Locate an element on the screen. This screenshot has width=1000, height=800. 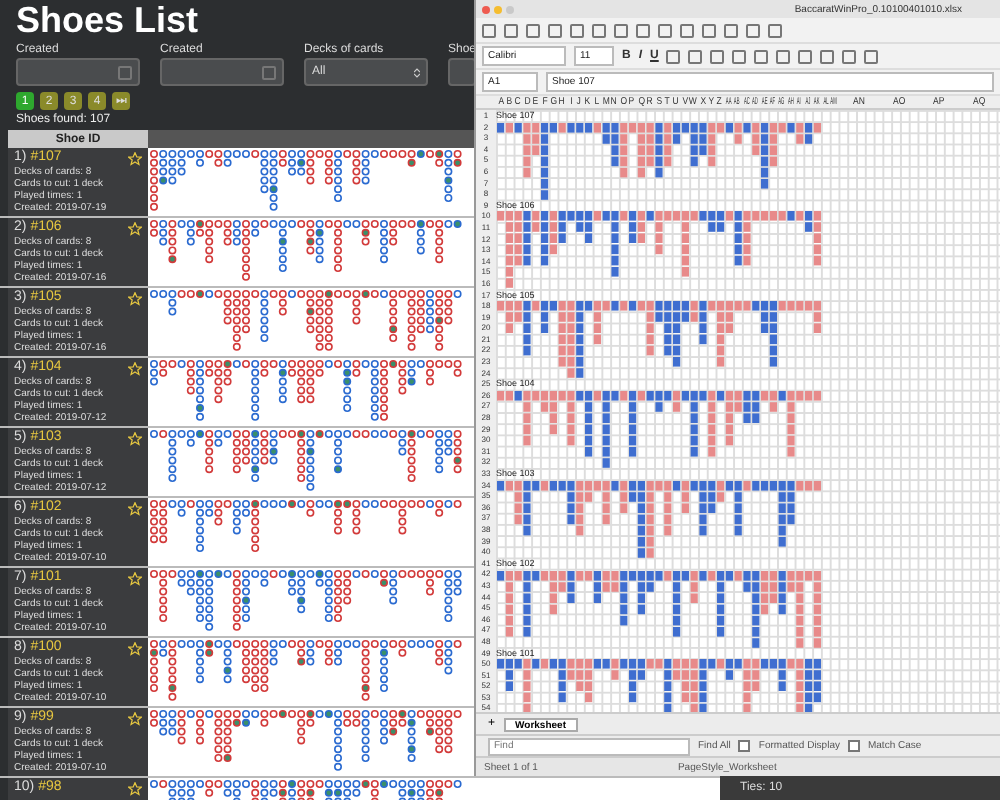
close-icon is located at coordinates (486, 9).